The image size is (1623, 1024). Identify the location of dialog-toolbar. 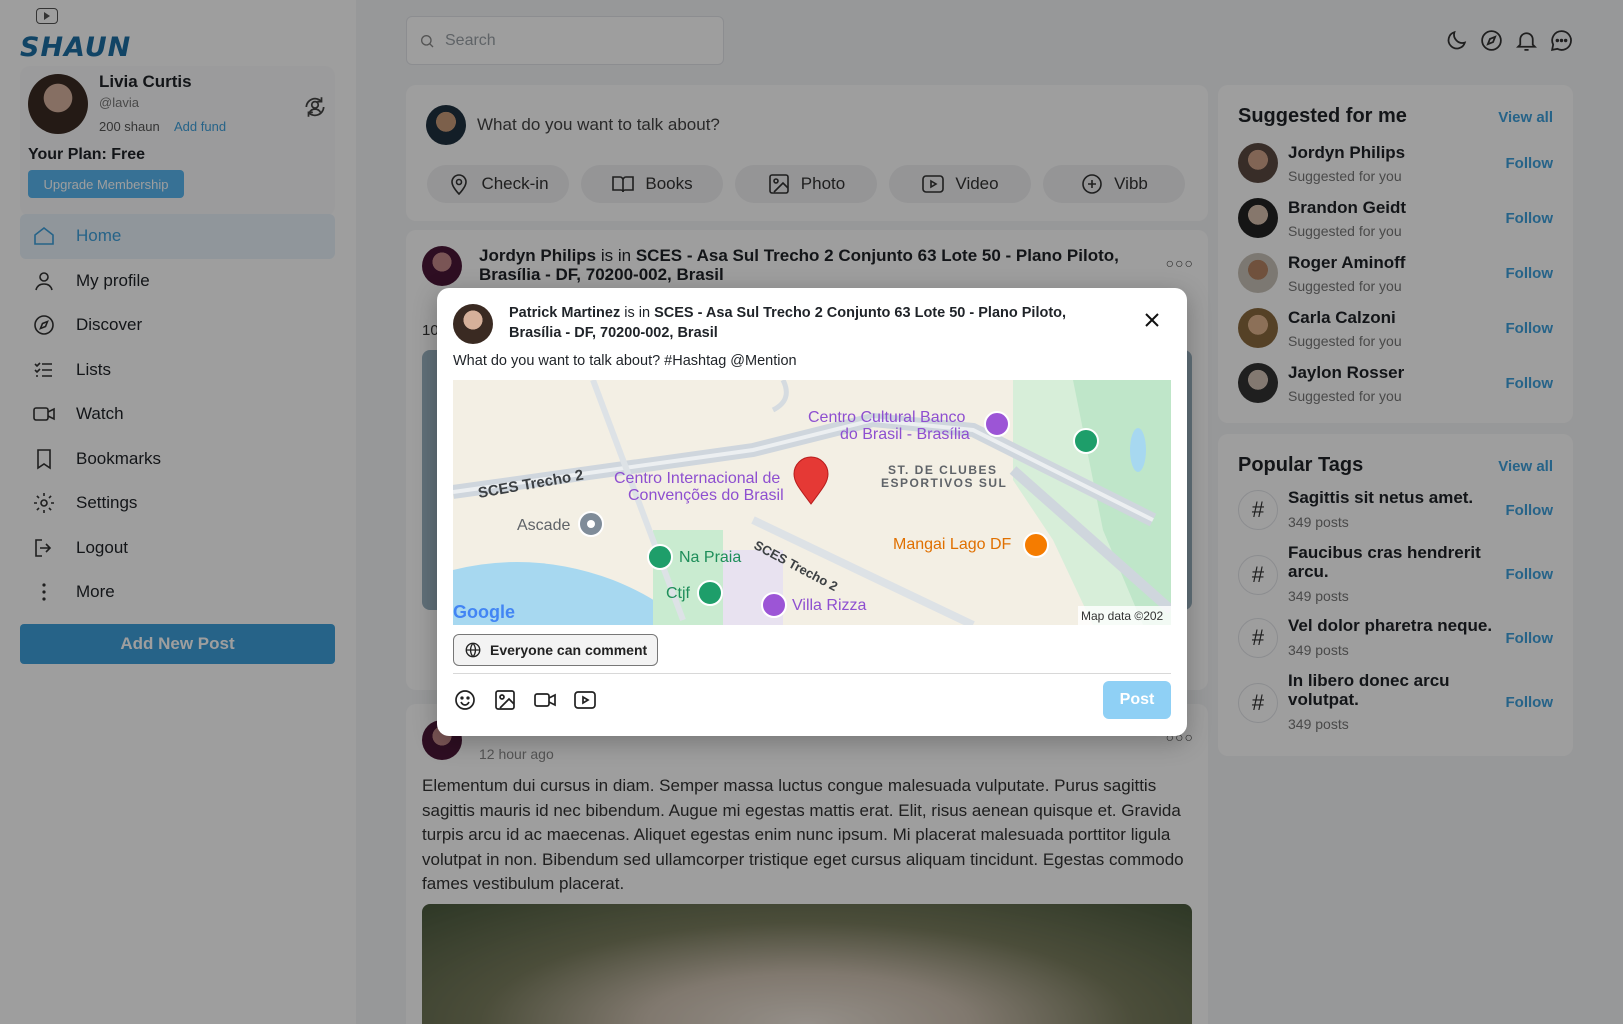
(525, 700).